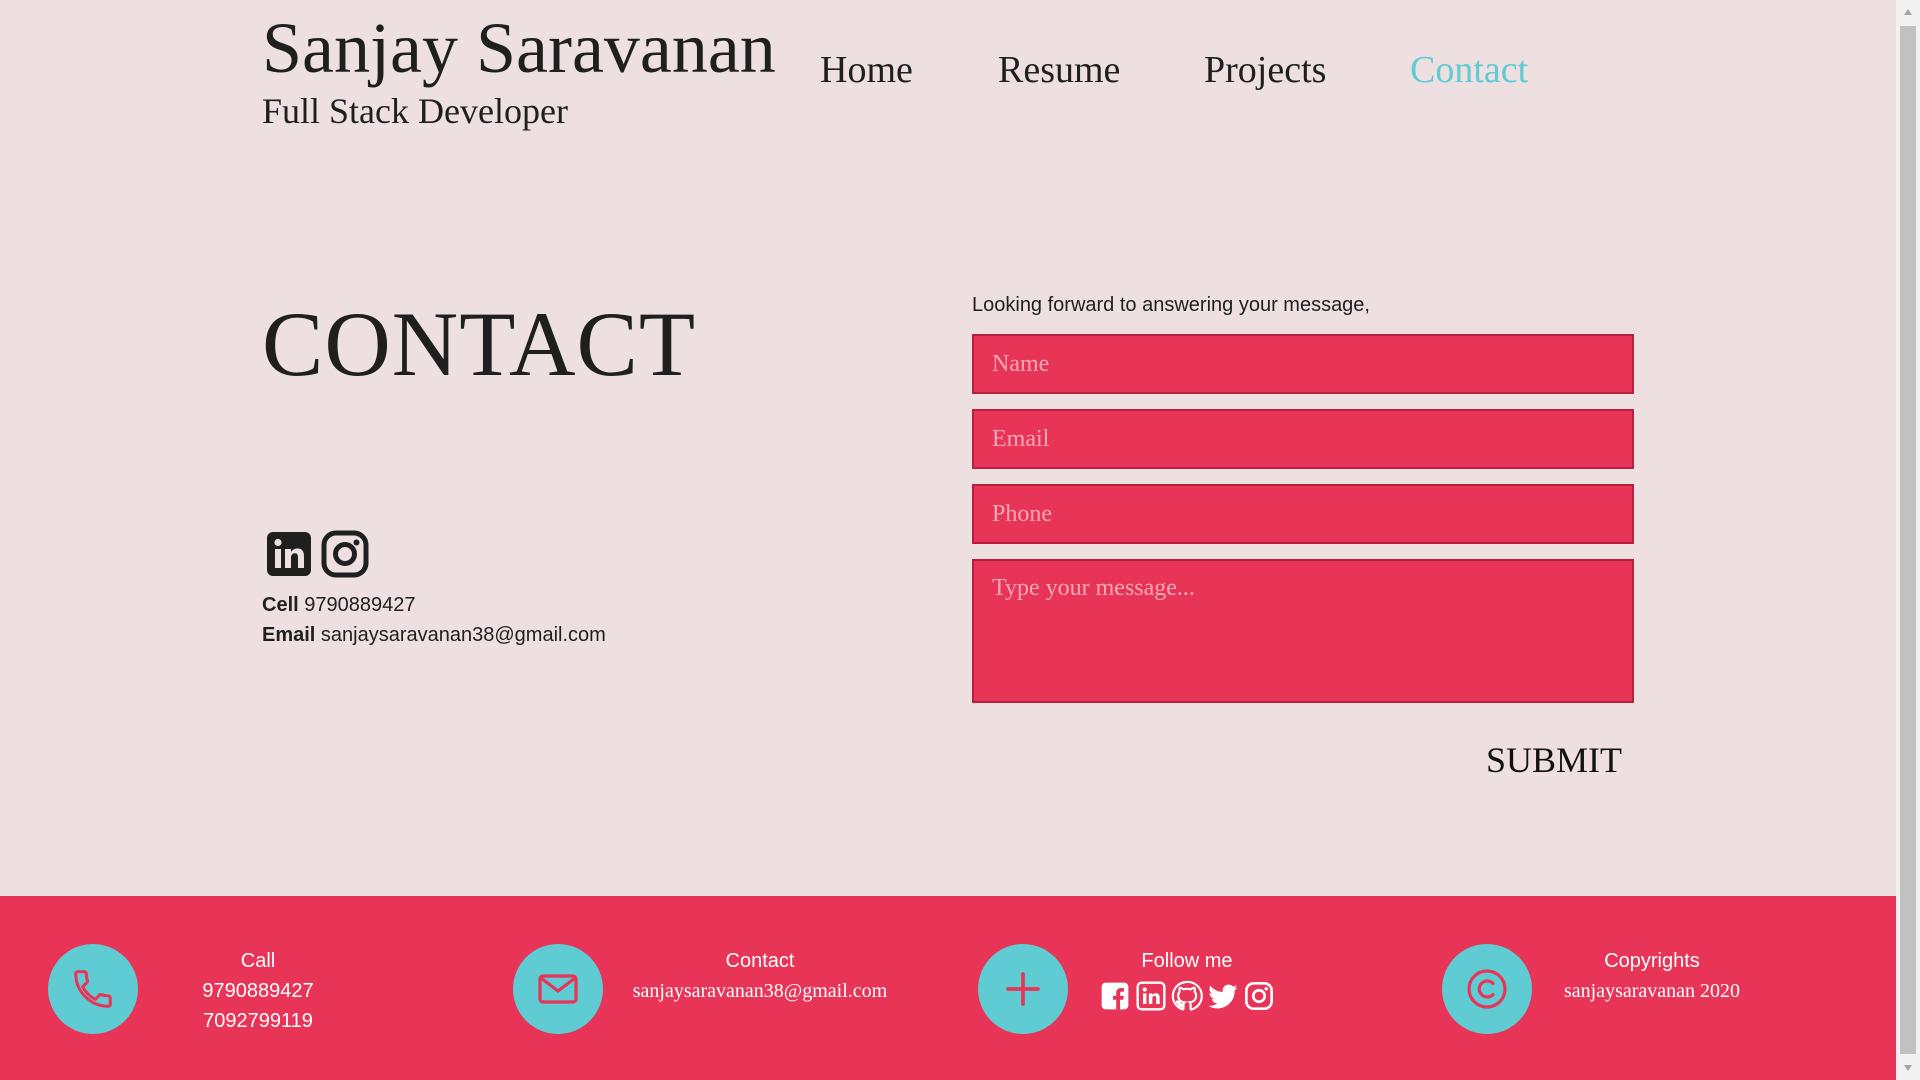  I want to click on phone-icon, so click(93, 989).